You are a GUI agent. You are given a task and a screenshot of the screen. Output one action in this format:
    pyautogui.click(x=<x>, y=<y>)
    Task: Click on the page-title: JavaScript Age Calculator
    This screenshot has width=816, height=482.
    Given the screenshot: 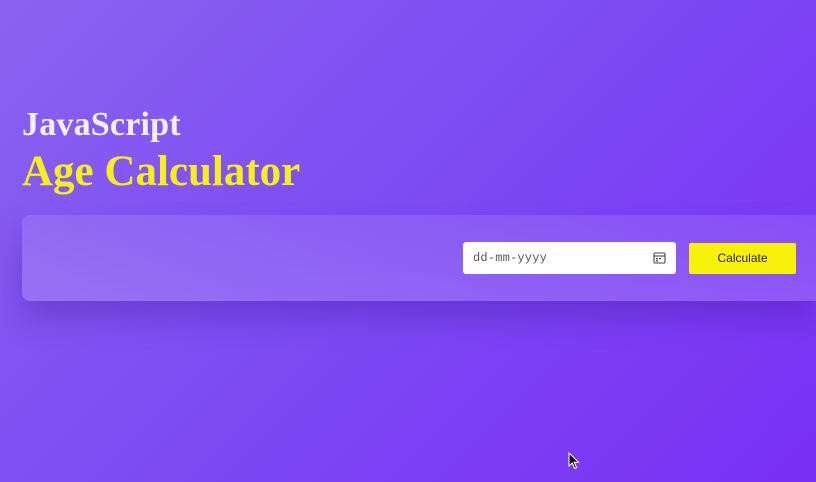 What is the action you would take?
    pyautogui.click(x=161, y=150)
    